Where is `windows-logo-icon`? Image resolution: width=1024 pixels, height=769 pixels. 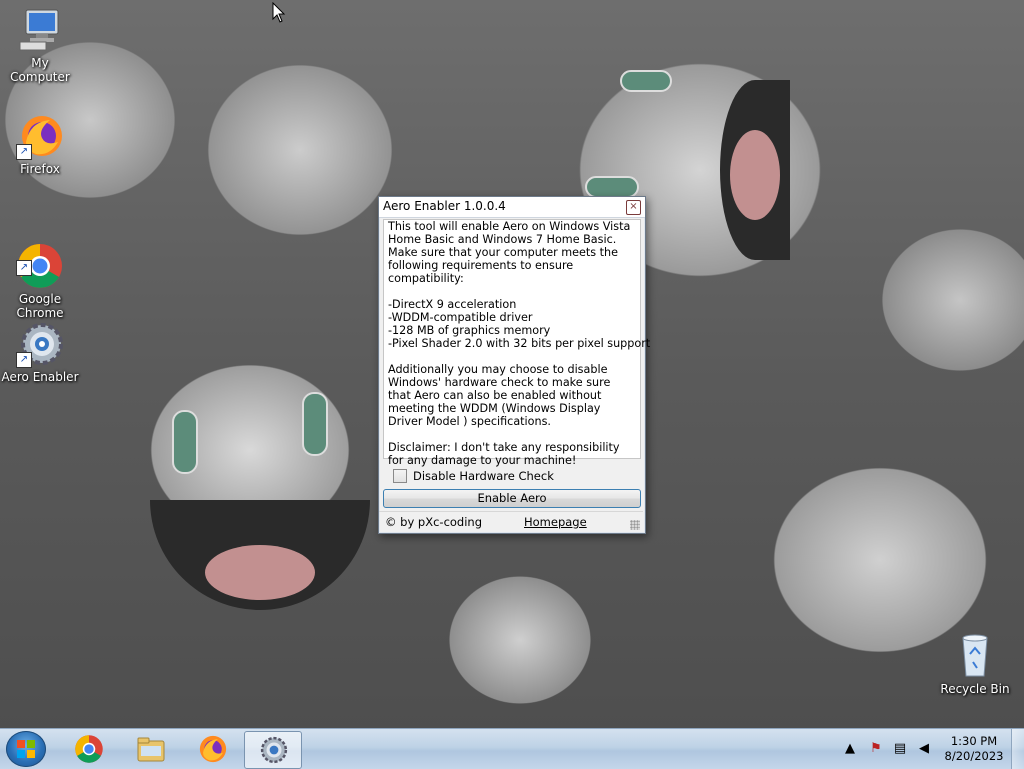 windows-logo-icon is located at coordinates (26, 749).